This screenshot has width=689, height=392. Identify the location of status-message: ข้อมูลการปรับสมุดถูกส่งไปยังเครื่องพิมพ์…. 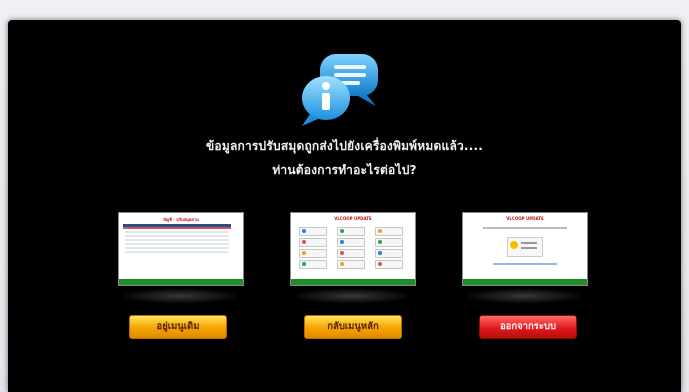
(344, 146).